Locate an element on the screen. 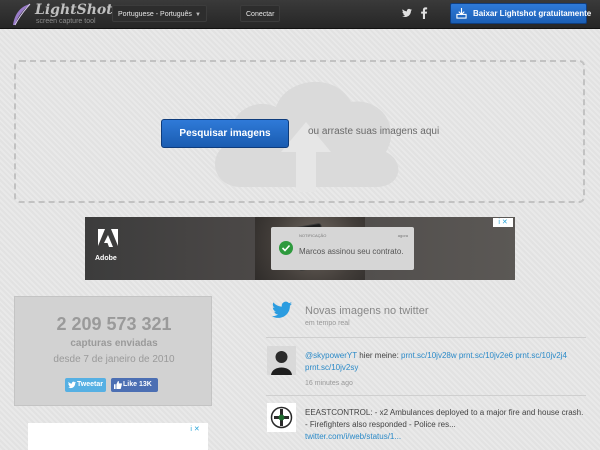 Image resolution: width=600 pixels, height=450 pixels. capture-since: desde 7 de janeiro de 2010 is located at coordinates (114, 359).